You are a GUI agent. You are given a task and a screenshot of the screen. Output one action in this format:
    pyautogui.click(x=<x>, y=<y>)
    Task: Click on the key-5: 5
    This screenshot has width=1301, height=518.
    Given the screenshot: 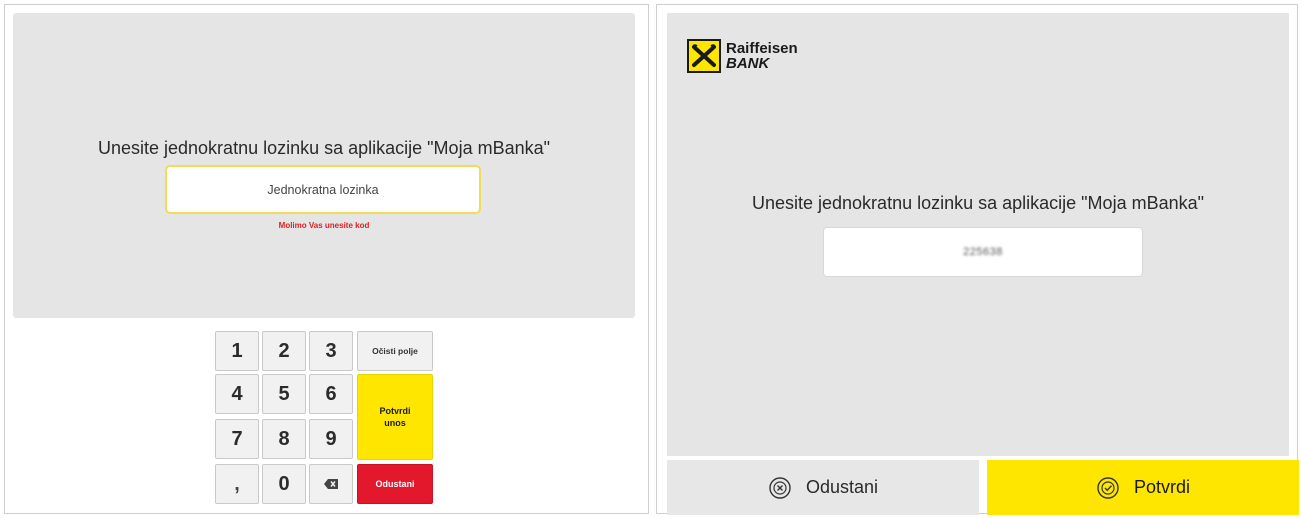 What is the action you would take?
    pyautogui.click(x=284, y=394)
    